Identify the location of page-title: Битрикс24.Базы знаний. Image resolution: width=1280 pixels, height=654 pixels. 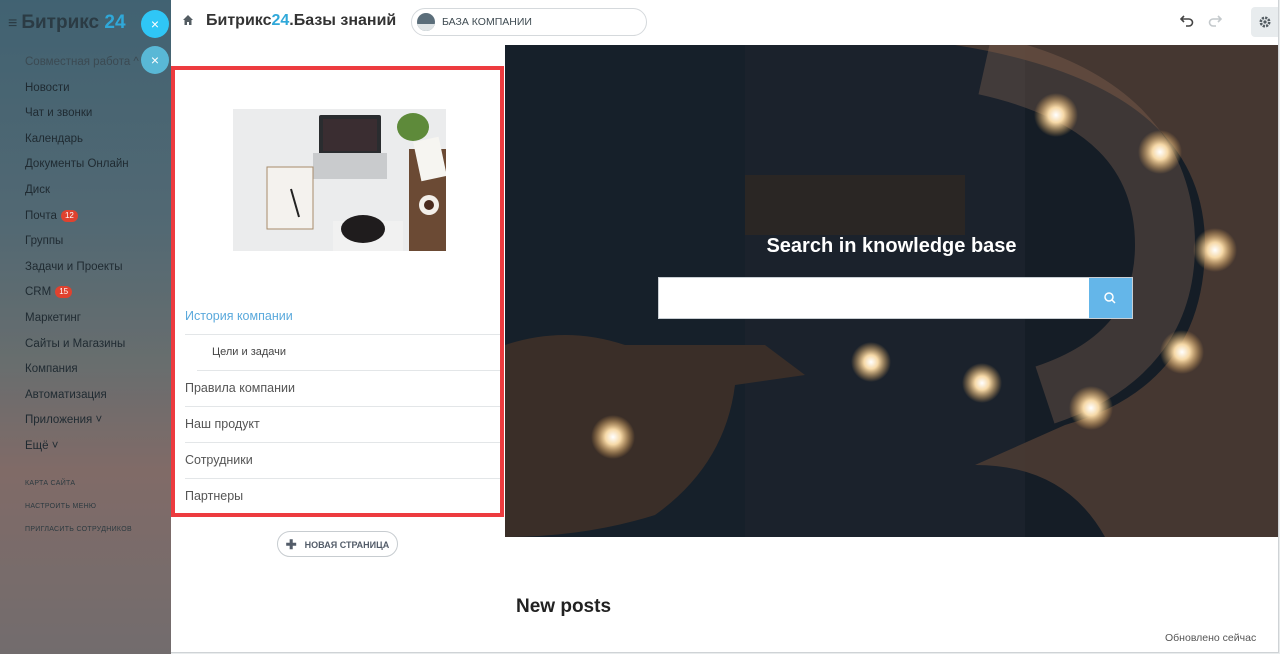
(301, 21).